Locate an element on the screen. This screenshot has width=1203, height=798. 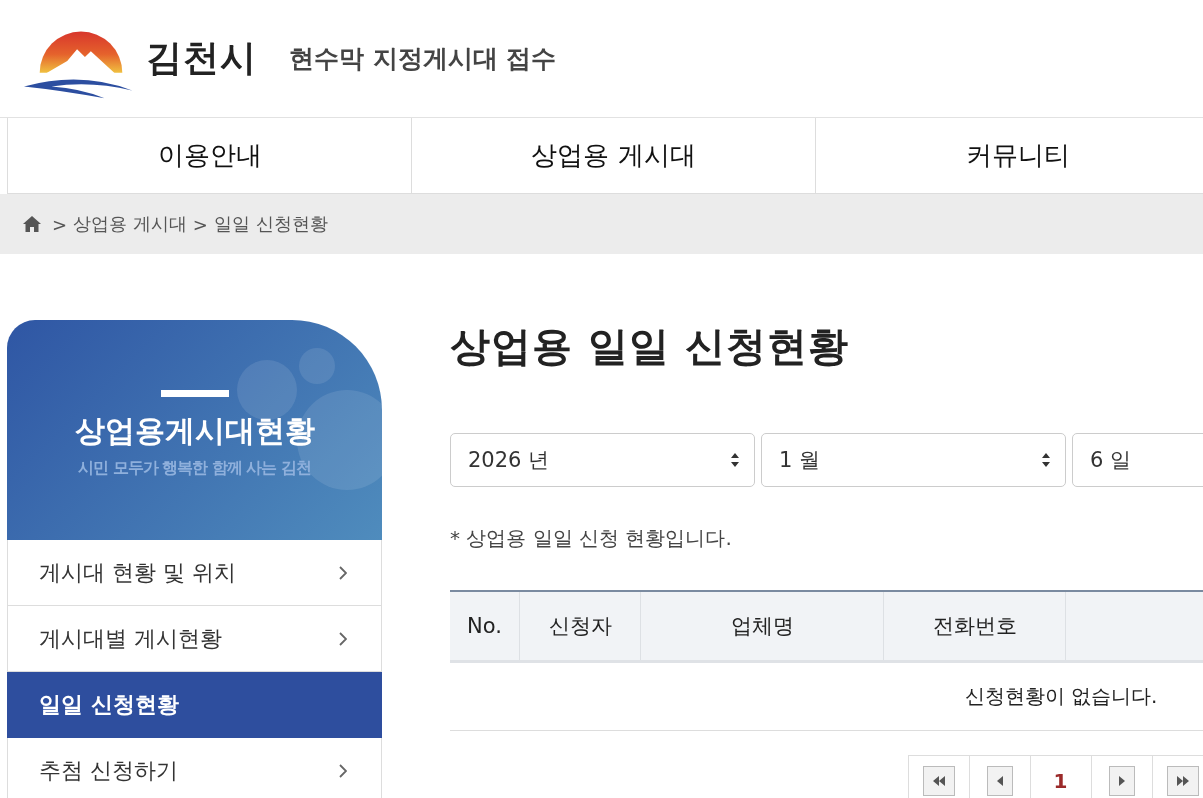
notice-text: * 상업용 일일 신청 현황입니다. is located at coordinates (591, 538).